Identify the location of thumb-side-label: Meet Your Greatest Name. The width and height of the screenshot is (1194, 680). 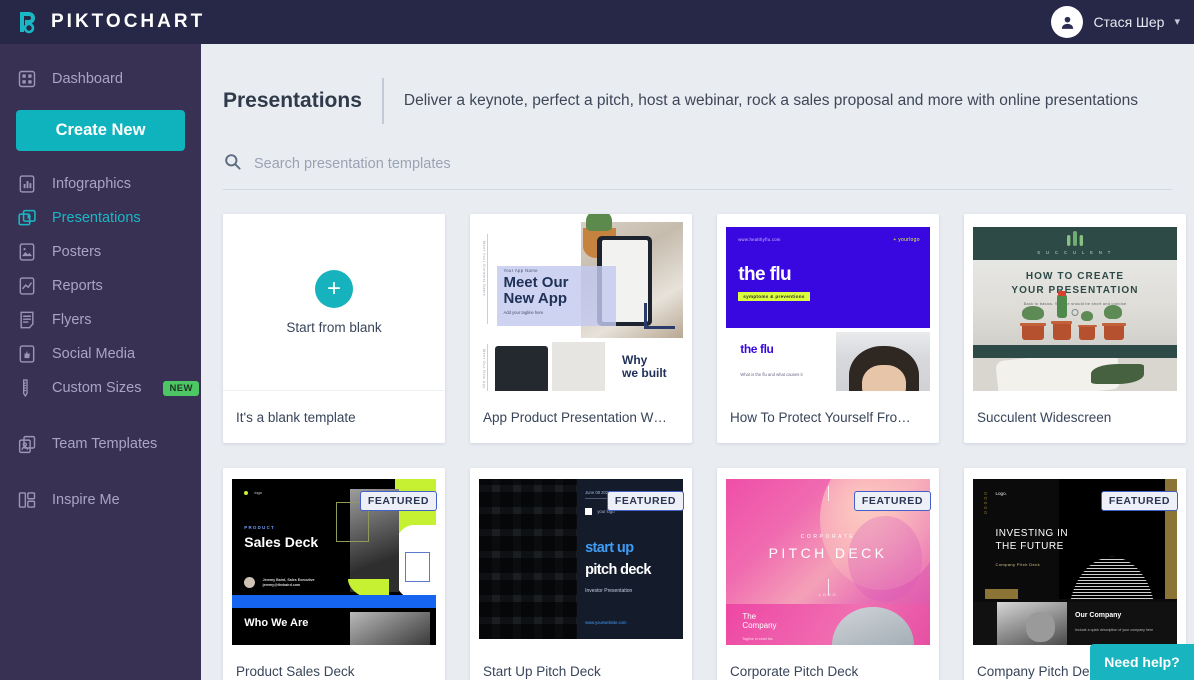
(484, 268).